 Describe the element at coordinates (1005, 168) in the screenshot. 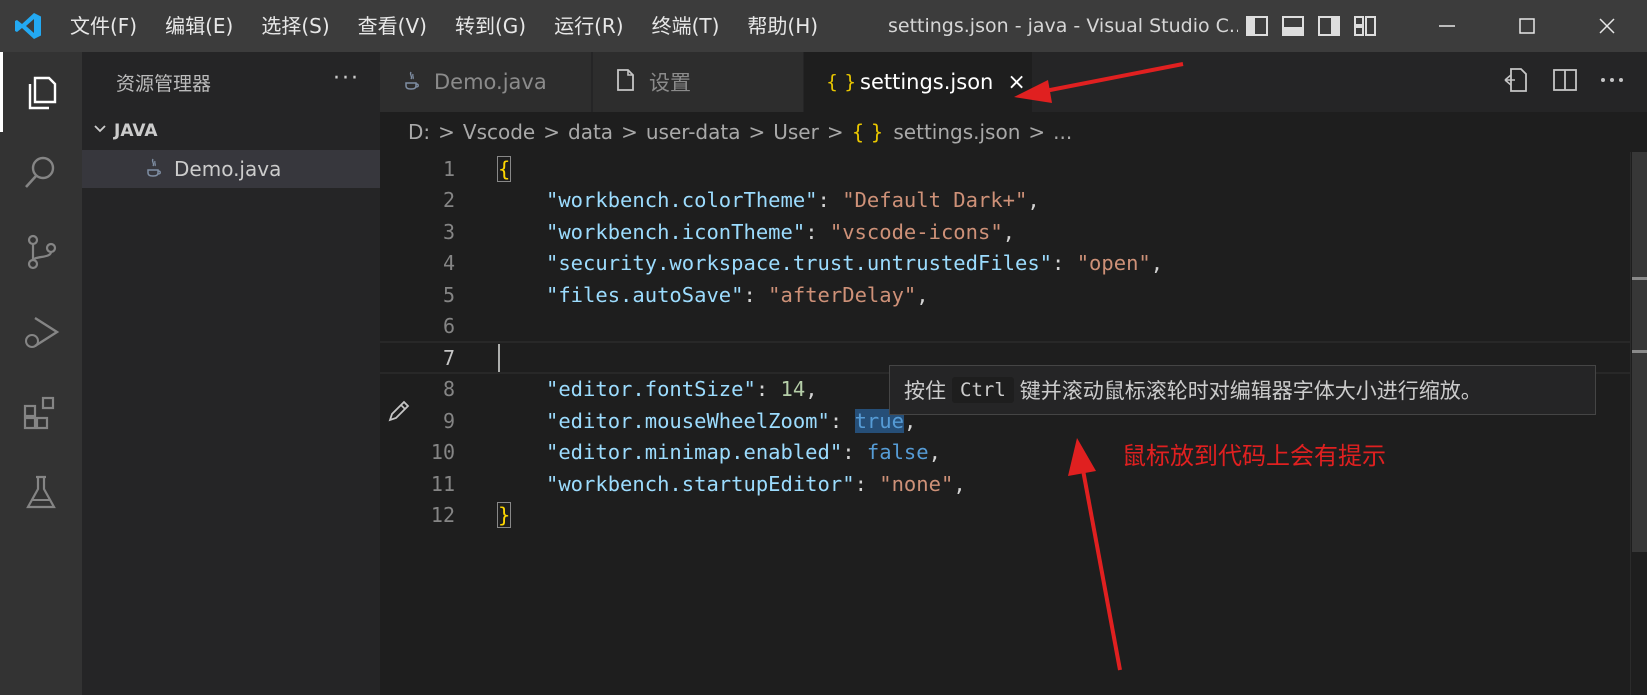

I see `code-line: 1 {` at that location.